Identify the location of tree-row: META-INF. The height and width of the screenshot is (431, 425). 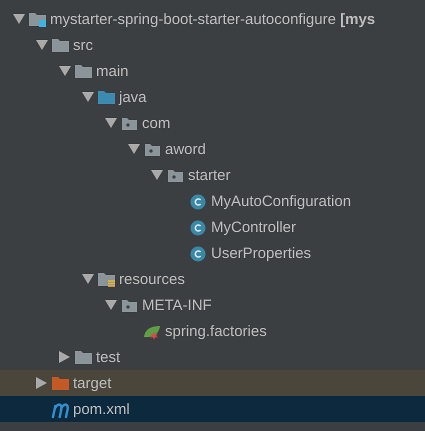
(212, 305).